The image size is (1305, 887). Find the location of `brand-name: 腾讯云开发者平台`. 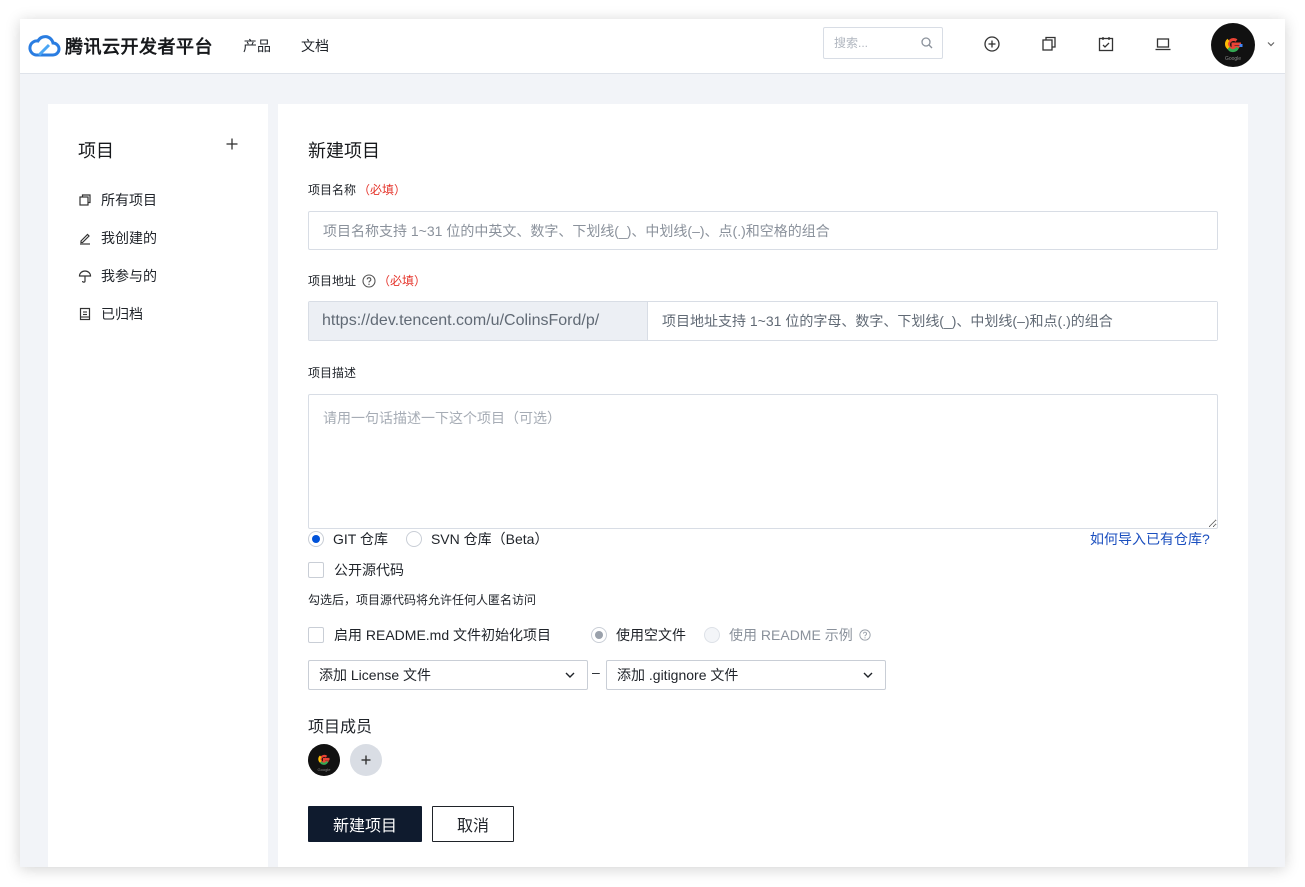

brand-name: 腾讯云开发者平台 is located at coordinates (139, 47).